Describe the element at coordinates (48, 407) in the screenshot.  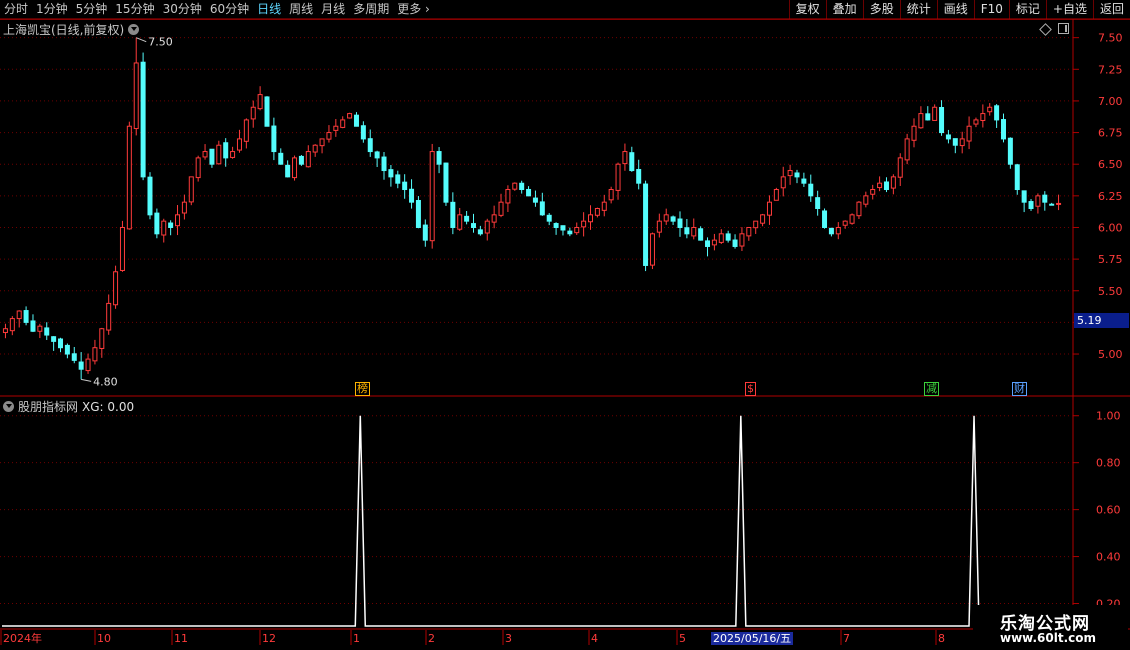
I see `indicator-name: 股朋指标网` at that location.